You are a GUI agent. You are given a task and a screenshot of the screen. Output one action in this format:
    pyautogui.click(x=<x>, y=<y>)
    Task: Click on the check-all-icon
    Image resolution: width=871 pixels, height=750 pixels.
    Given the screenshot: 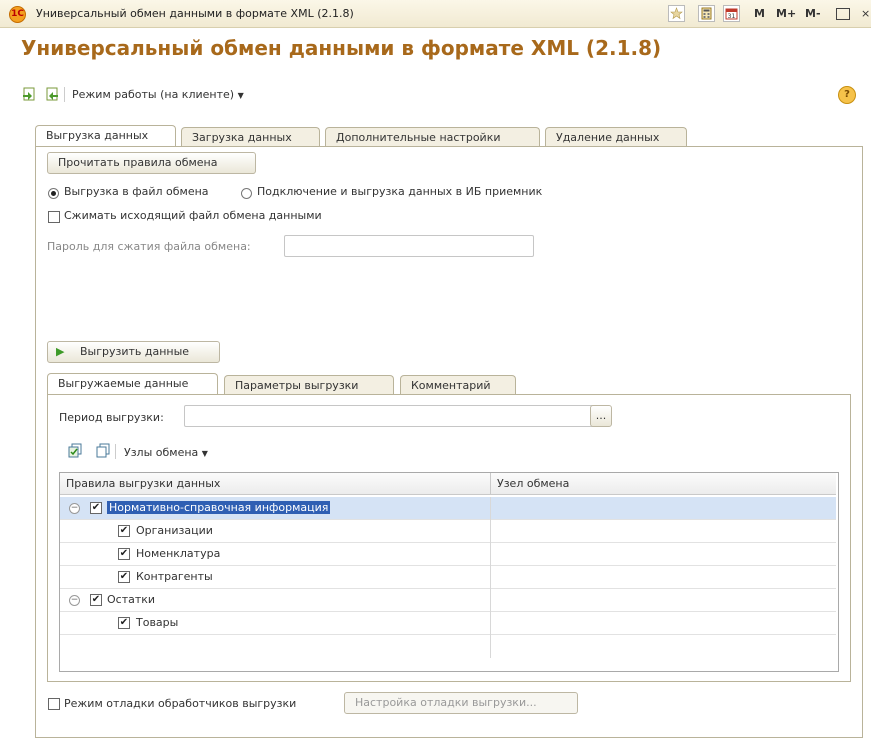 What is the action you would take?
    pyautogui.click(x=75, y=451)
    